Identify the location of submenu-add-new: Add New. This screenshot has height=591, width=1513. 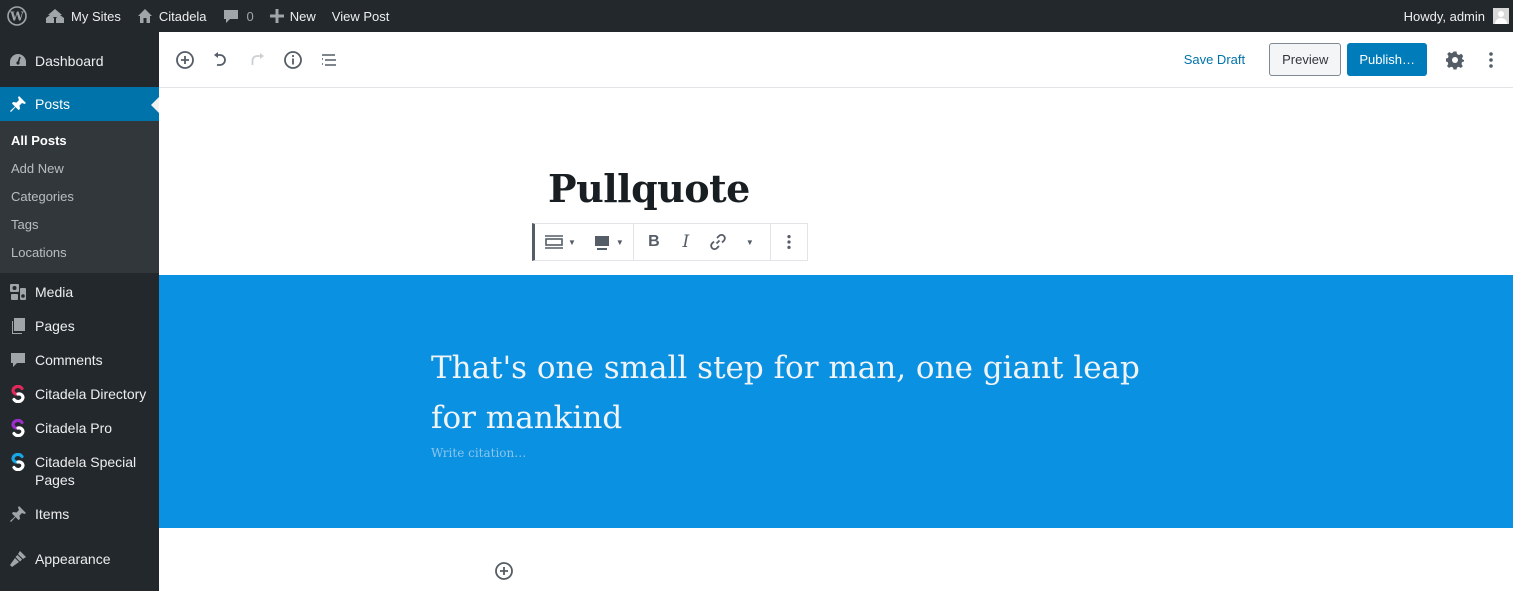
(79, 169).